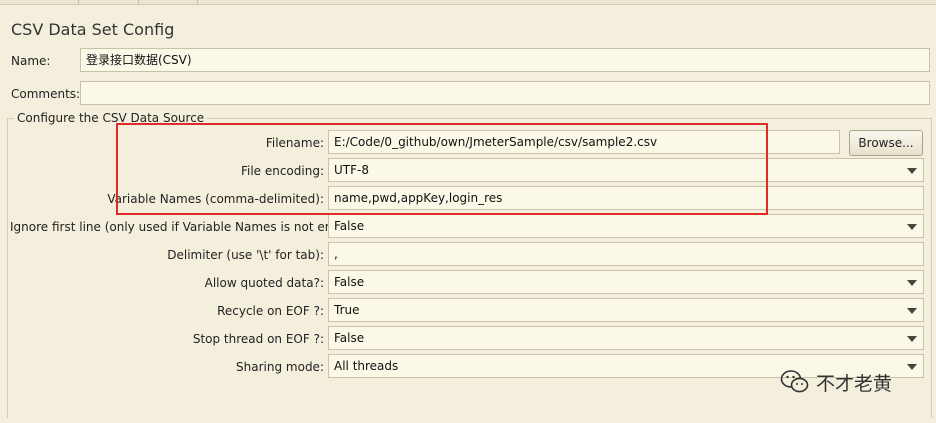 The height and width of the screenshot is (423, 936). What do you see at coordinates (626, 254) in the screenshot?
I see `delimiter-input: ,` at bounding box center [626, 254].